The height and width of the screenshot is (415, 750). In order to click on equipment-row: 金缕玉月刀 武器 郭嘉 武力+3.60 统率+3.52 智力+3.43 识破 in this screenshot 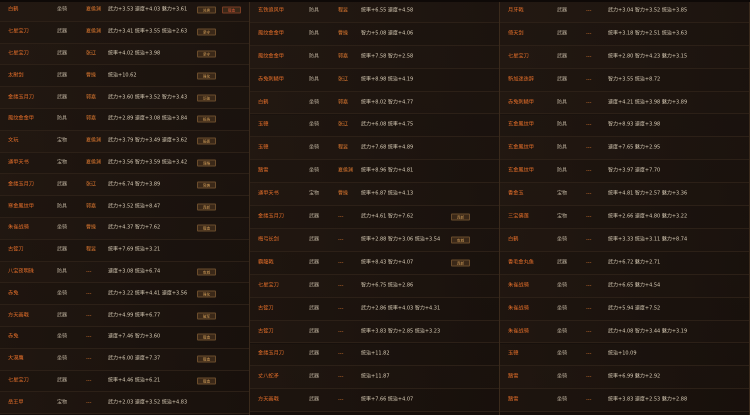, I will do `click(124, 98)`.